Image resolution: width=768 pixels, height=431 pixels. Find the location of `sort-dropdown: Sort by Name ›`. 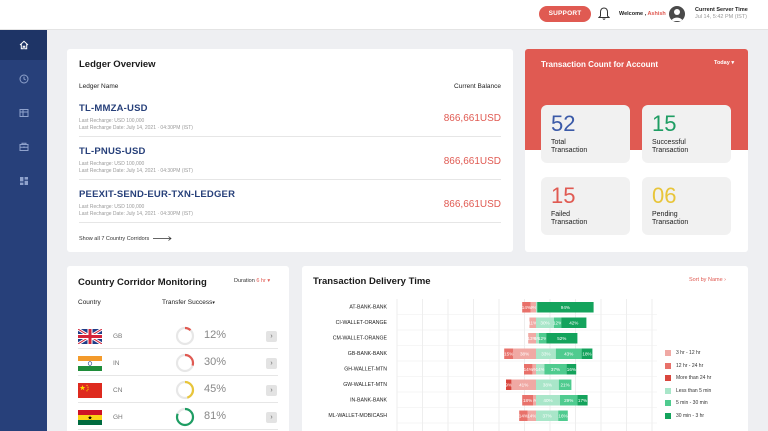

sort-dropdown: Sort by Name › is located at coordinates (707, 280).